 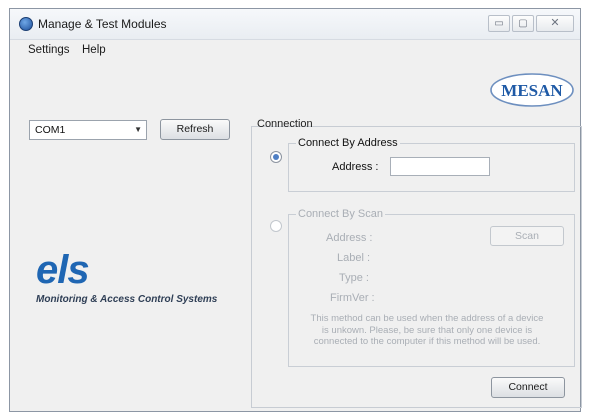 I want to click on scan-type-label: Type :, so click(x=354, y=278).